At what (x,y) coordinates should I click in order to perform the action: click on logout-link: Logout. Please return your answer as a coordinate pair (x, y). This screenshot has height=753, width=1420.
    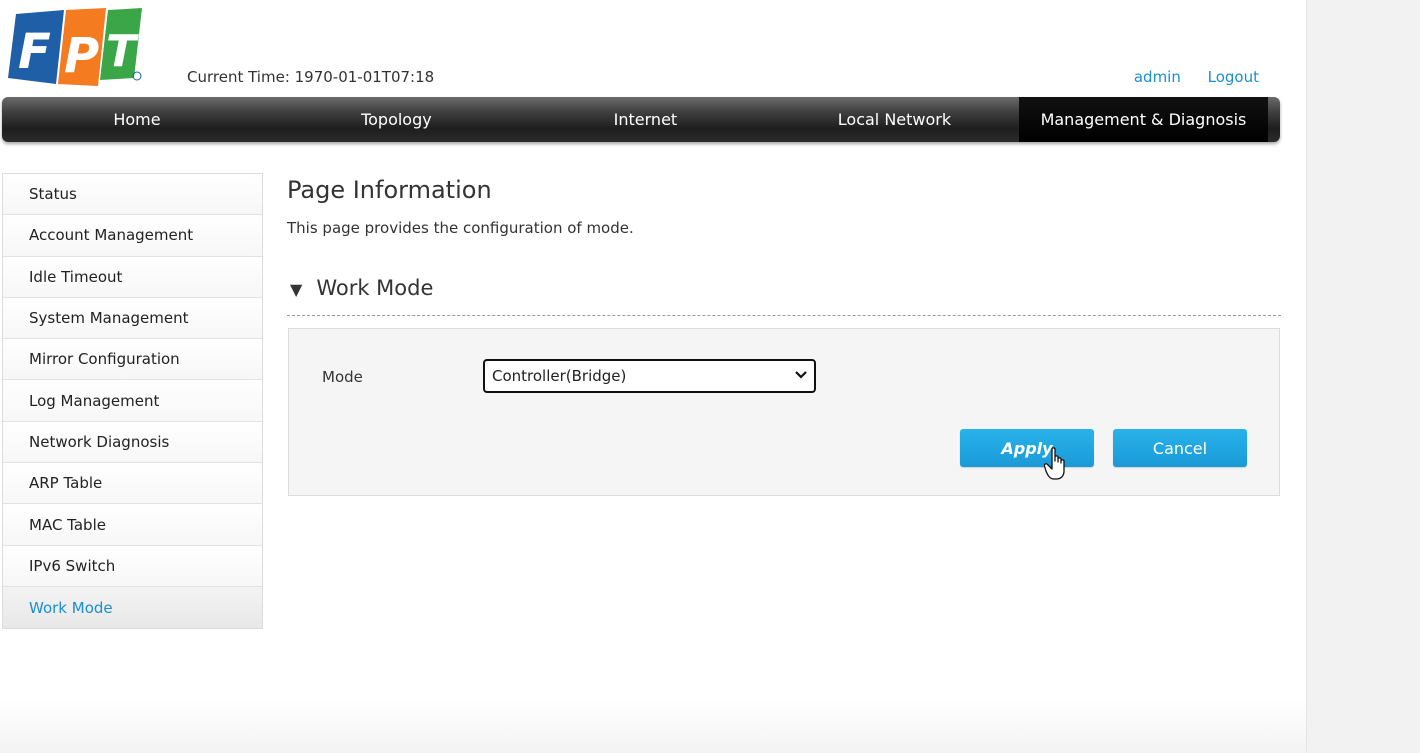
    Looking at the image, I should click on (1233, 77).